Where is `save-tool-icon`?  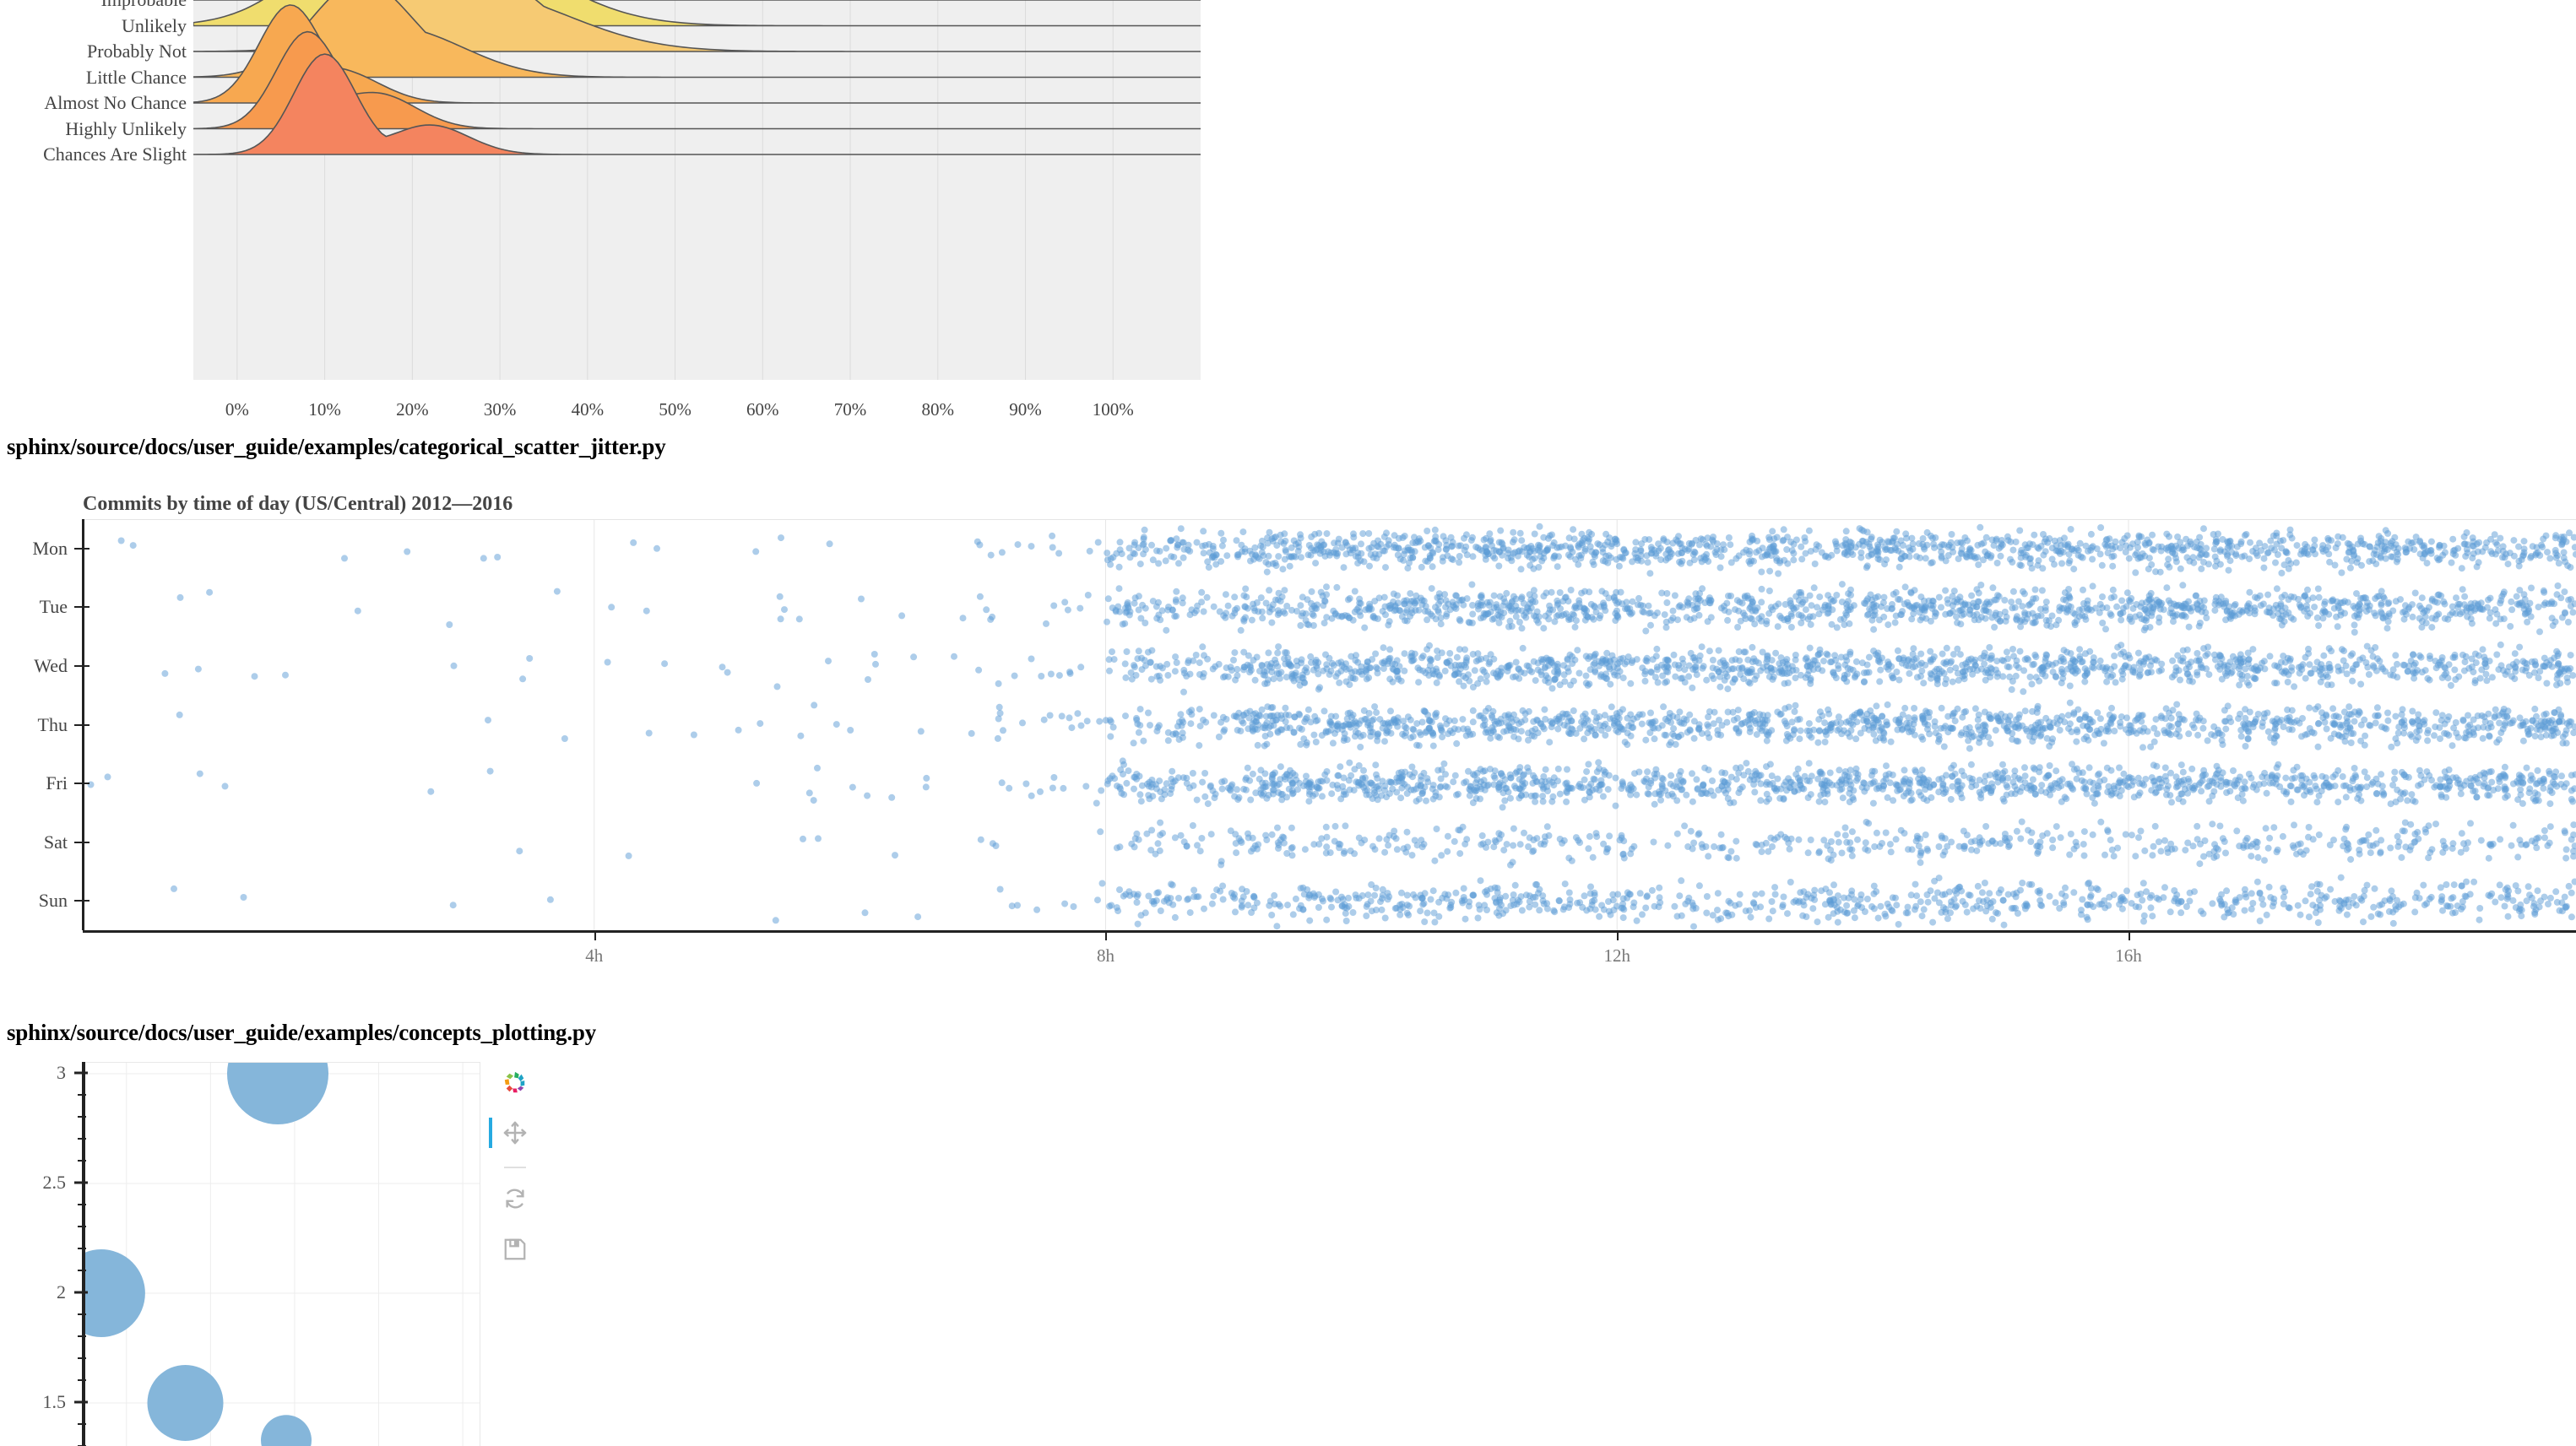 save-tool-icon is located at coordinates (515, 1249).